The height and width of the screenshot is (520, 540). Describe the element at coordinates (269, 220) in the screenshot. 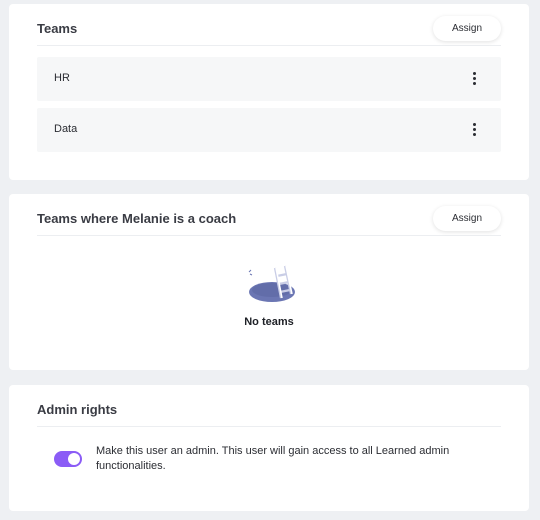

I see `coach-card-header: Teams where Melanie is a coach Assign` at that location.